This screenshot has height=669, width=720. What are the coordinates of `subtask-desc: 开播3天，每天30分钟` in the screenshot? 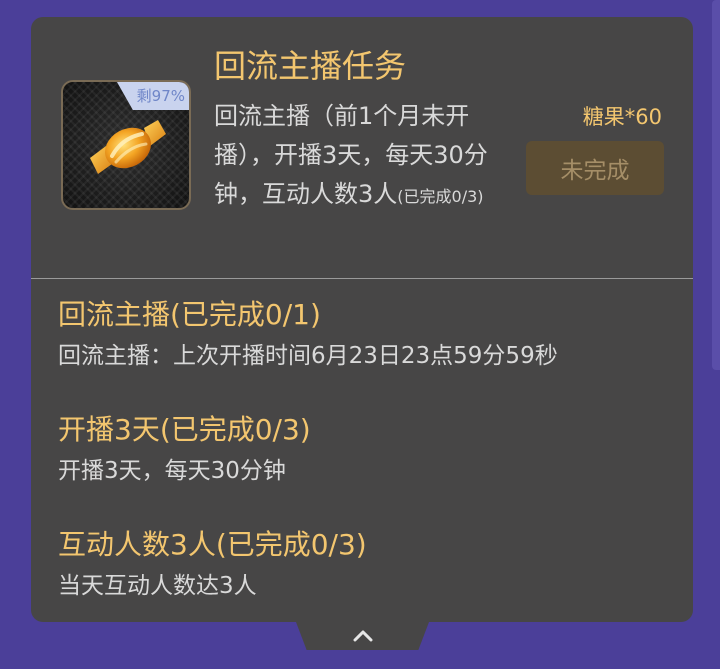 It's located at (172, 471).